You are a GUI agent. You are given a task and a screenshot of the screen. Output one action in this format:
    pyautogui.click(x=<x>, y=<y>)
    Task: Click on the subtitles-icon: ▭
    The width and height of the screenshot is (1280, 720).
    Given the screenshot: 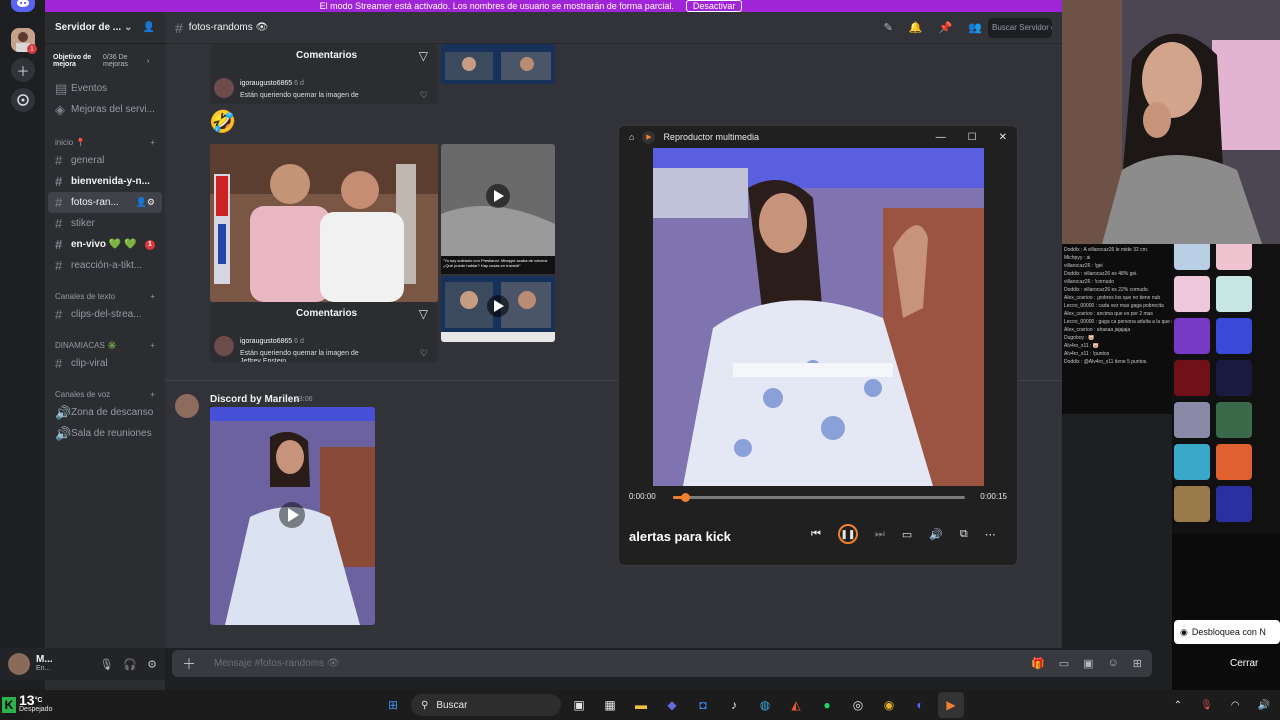 What is the action you would take?
    pyautogui.click(x=907, y=534)
    